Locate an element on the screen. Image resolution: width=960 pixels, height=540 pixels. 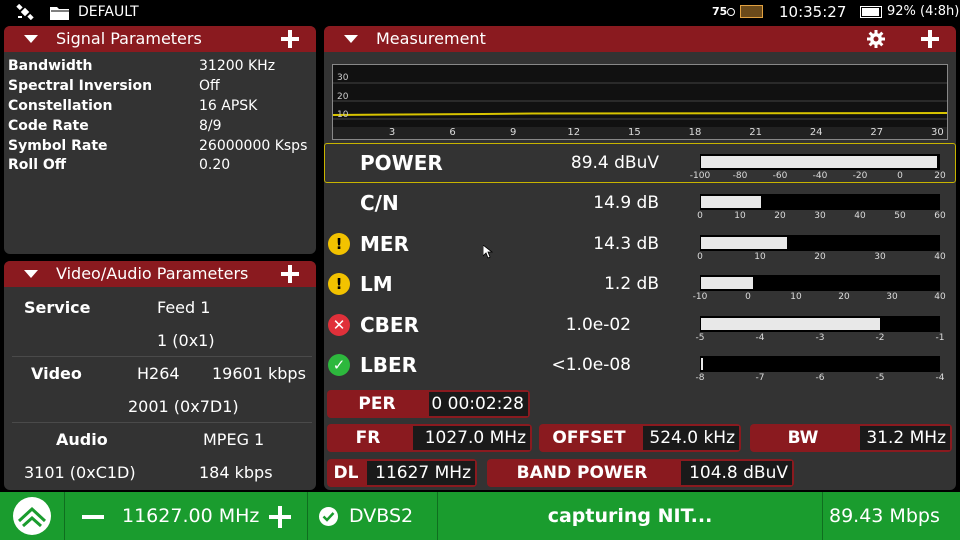
graph-x-tick: 9 is located at coordinates (513, 132).